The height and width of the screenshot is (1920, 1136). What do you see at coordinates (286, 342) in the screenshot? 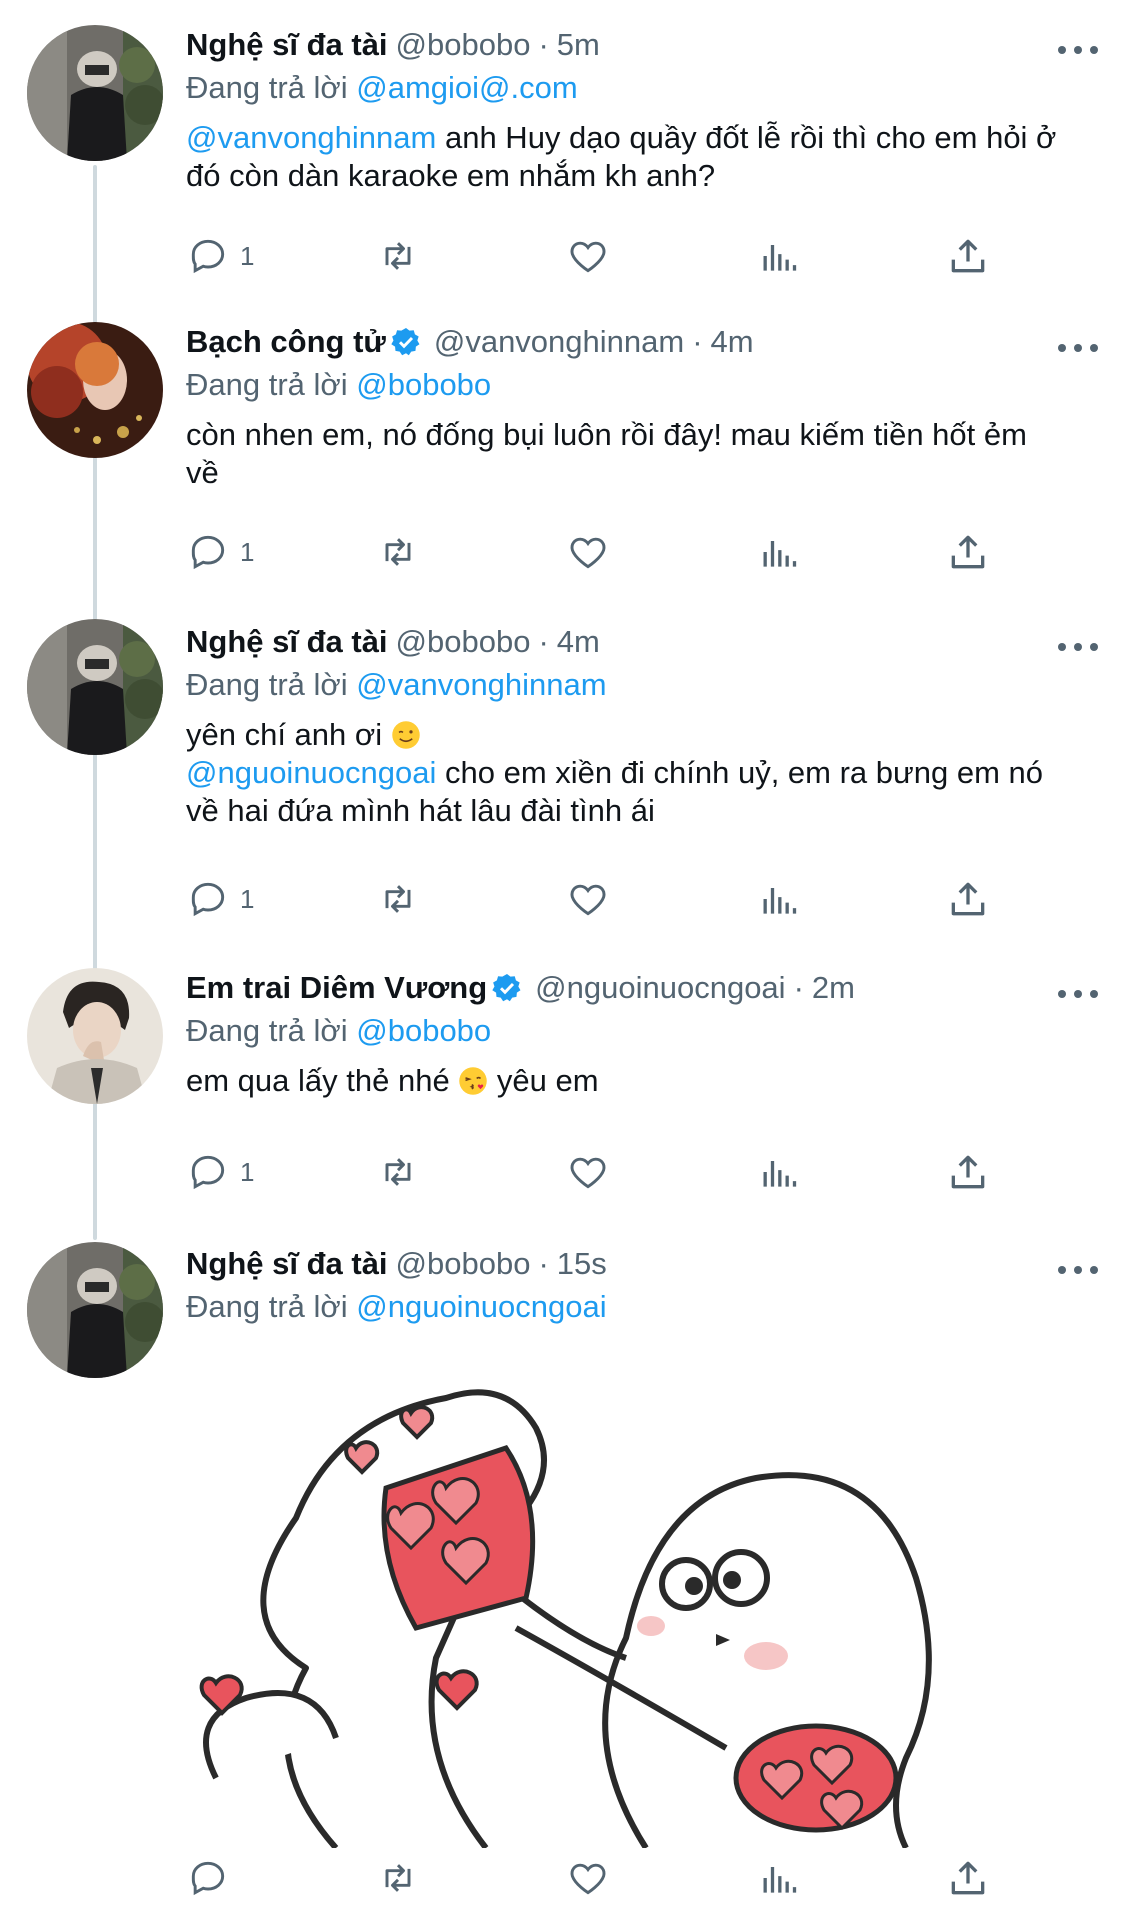
I see `display-name: Bạch công tử` at bounding box center [286, 342].